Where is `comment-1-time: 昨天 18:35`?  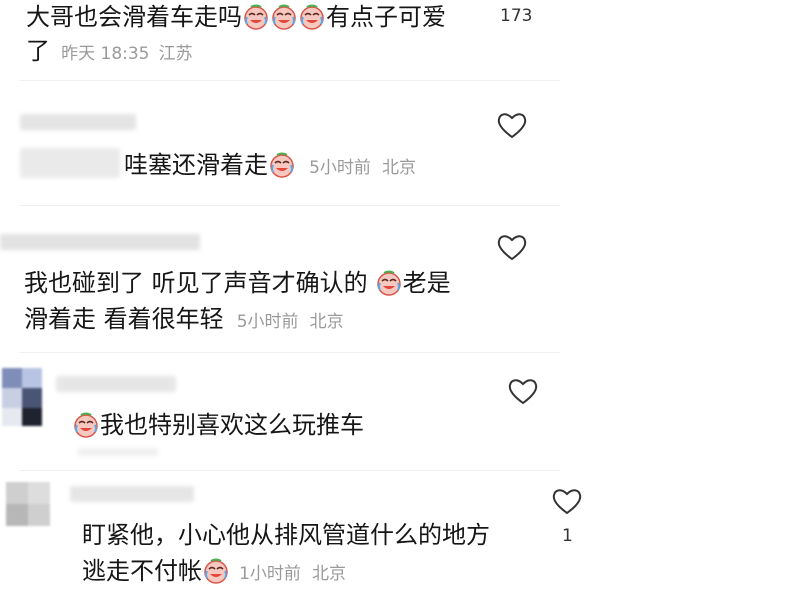 comment-1-time: 昨天 18:35 is located at coordinates (105, 54).